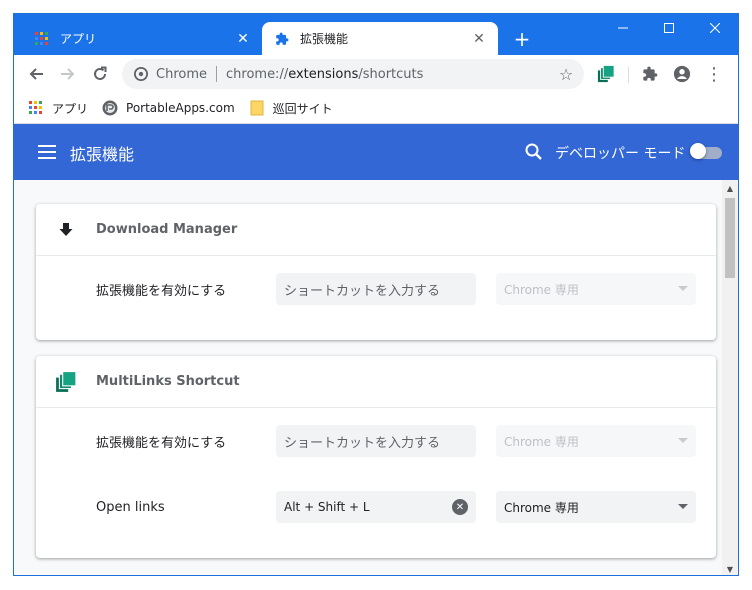  Describe the element at coordinates (730, 377) in the screenshot. I see `vertical-scrollbar: ▲ ▼` at that location.